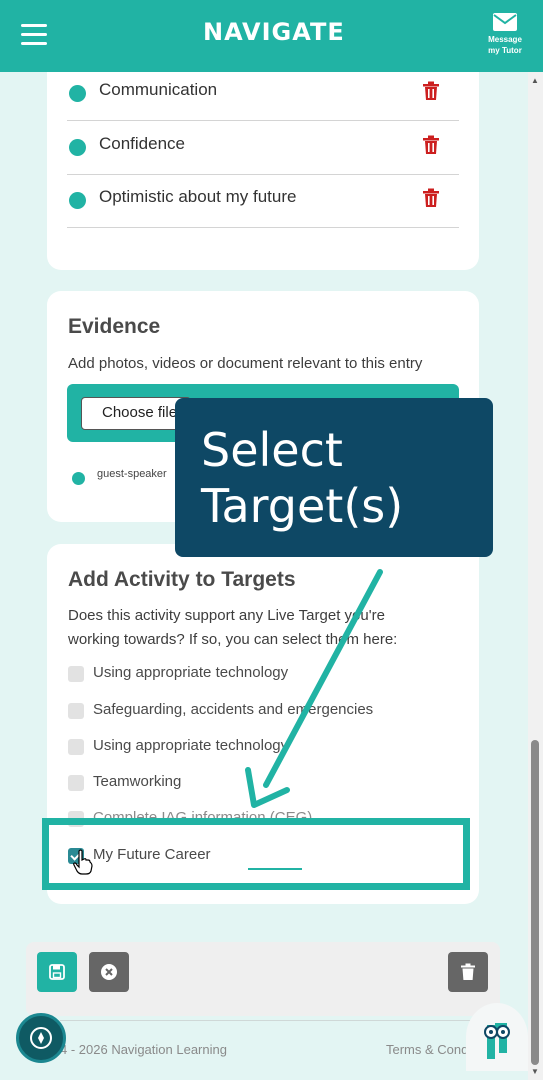 This screenshot has width=543, height=1080. I want to click on file-dot, so click(78, 478).